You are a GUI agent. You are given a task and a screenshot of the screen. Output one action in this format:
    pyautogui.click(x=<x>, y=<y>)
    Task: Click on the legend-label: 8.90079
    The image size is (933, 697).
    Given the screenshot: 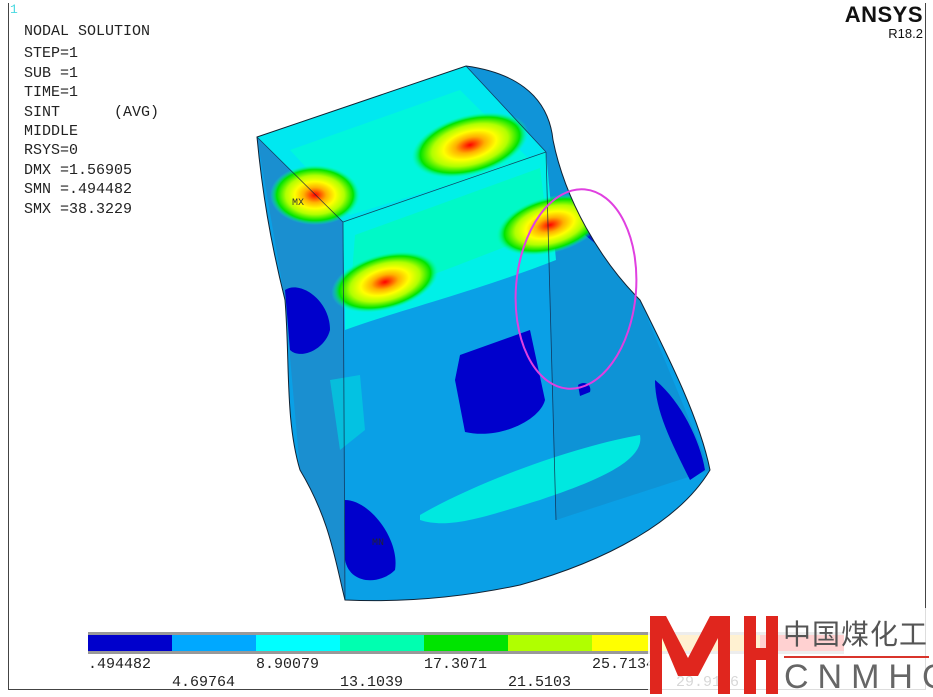 What is the action you would take?
    pyautogui.click(x=288, y=664)
    